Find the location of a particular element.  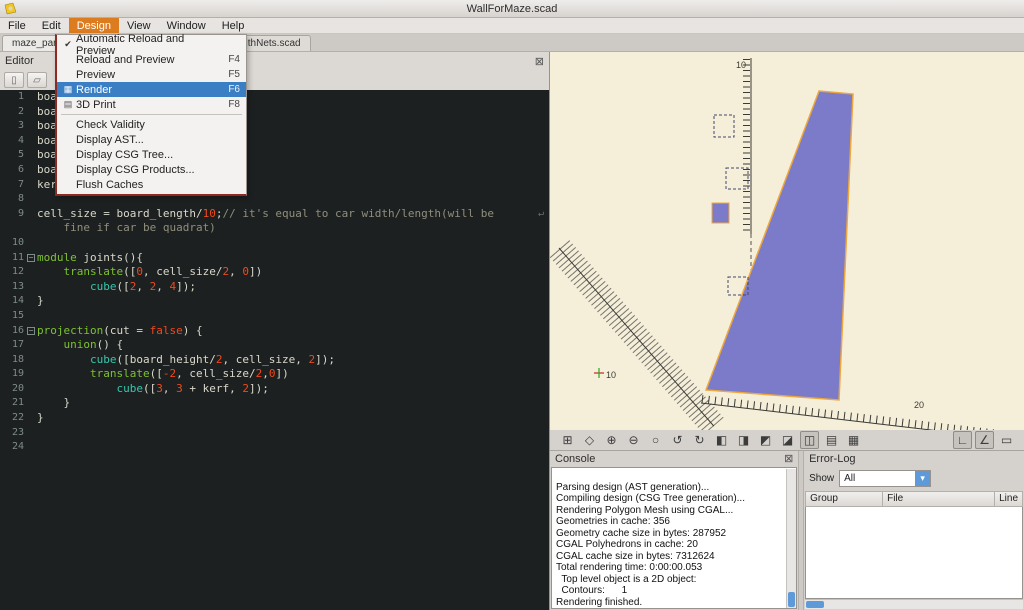

menu-item-3d-print: ▤ 3D Print F8 is located at coordinates (151, 104).